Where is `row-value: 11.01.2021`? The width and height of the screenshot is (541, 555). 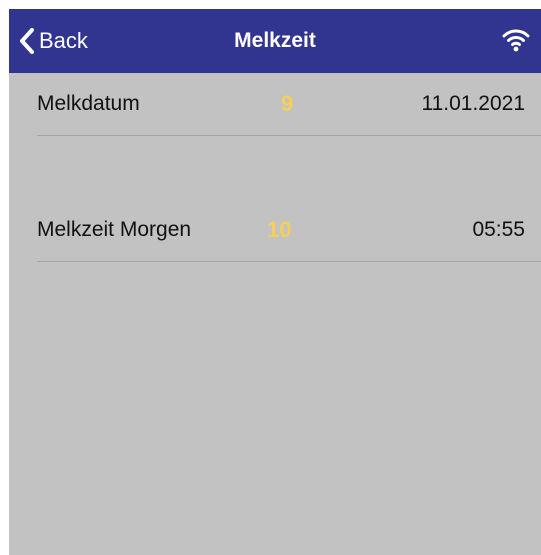 row-value: 11.01.2021 is located at coordinates (473, 103).